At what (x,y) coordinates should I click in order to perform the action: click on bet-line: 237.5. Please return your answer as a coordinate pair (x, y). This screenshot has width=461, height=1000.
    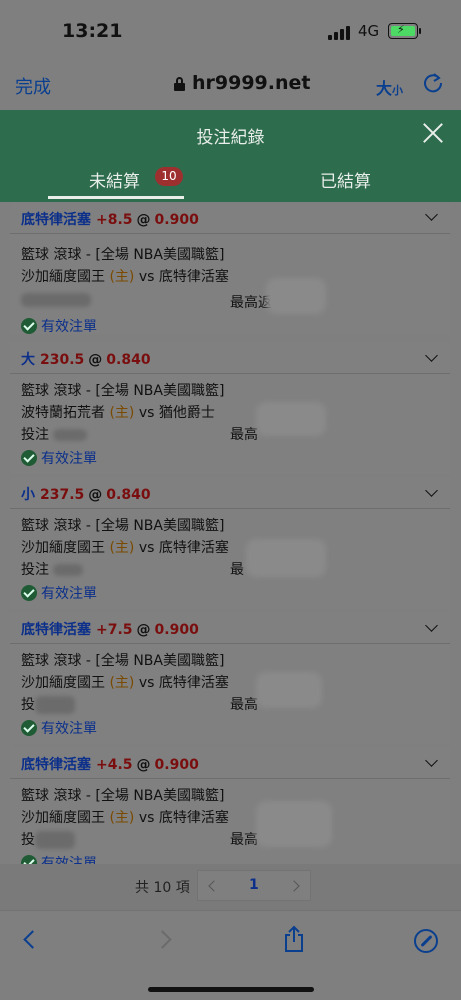
    Looking at the image, I should click on (62, 495).